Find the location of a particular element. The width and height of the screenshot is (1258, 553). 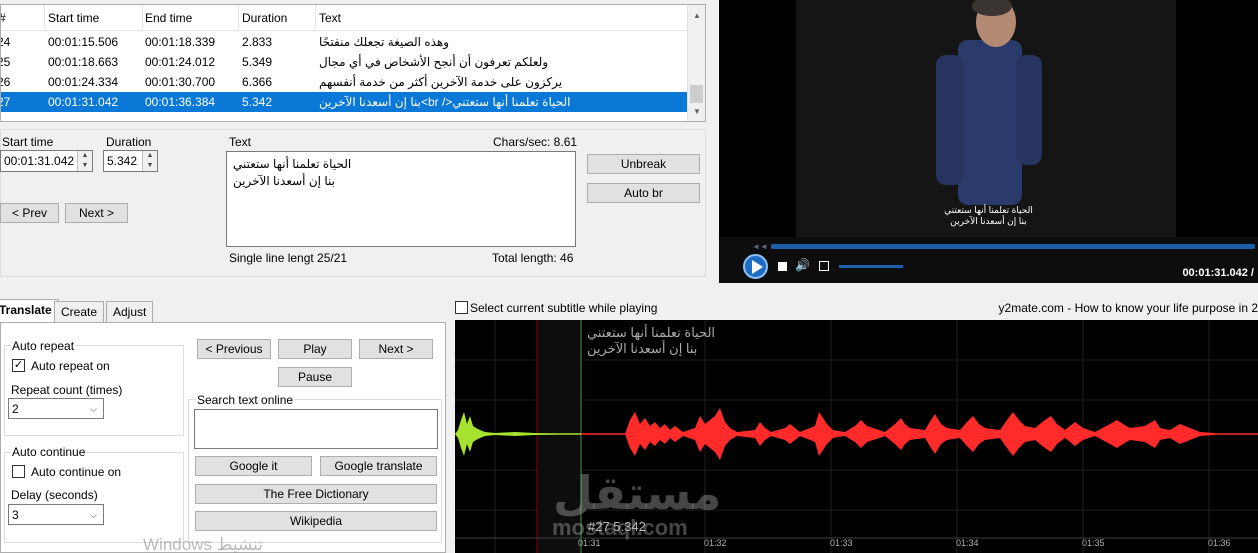

tick-label: 01:32 is located at coordinates (715, 543).